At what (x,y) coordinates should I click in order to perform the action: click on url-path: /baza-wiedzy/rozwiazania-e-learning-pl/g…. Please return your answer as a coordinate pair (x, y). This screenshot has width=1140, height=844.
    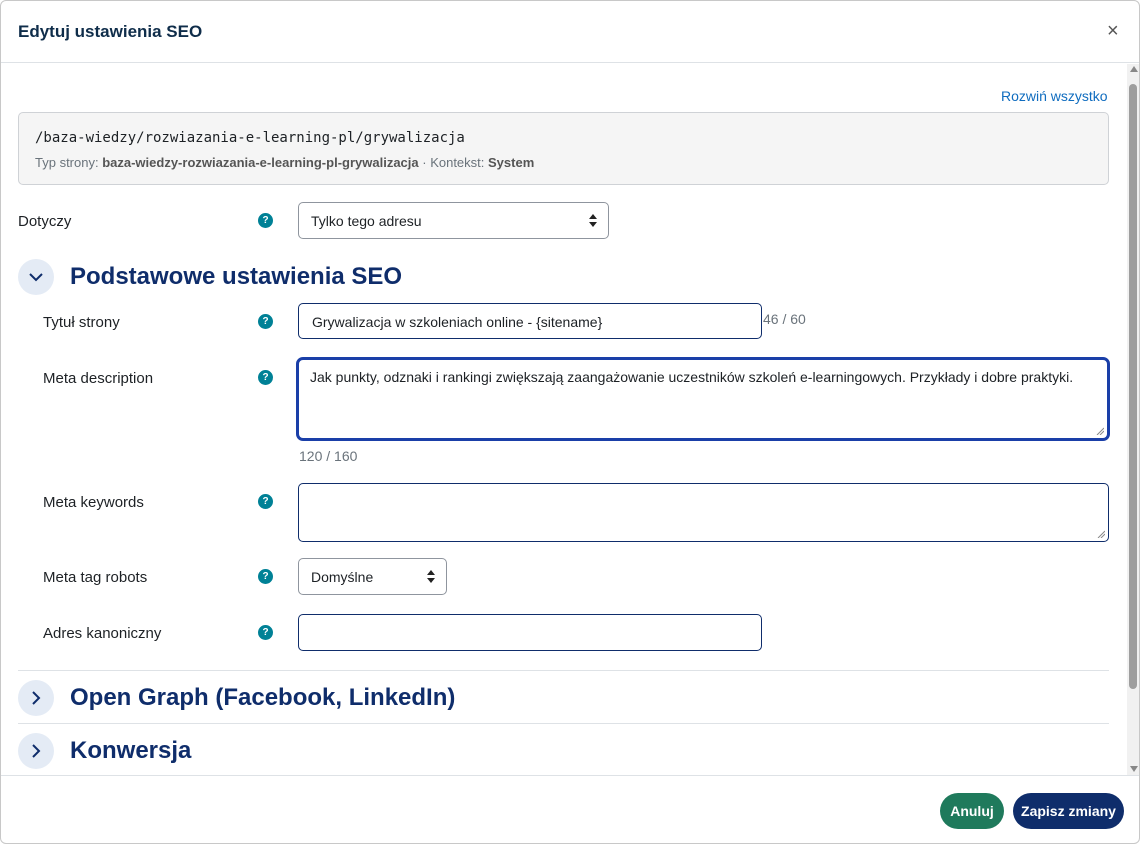
    Looking at the image, I should click on (250, 138).